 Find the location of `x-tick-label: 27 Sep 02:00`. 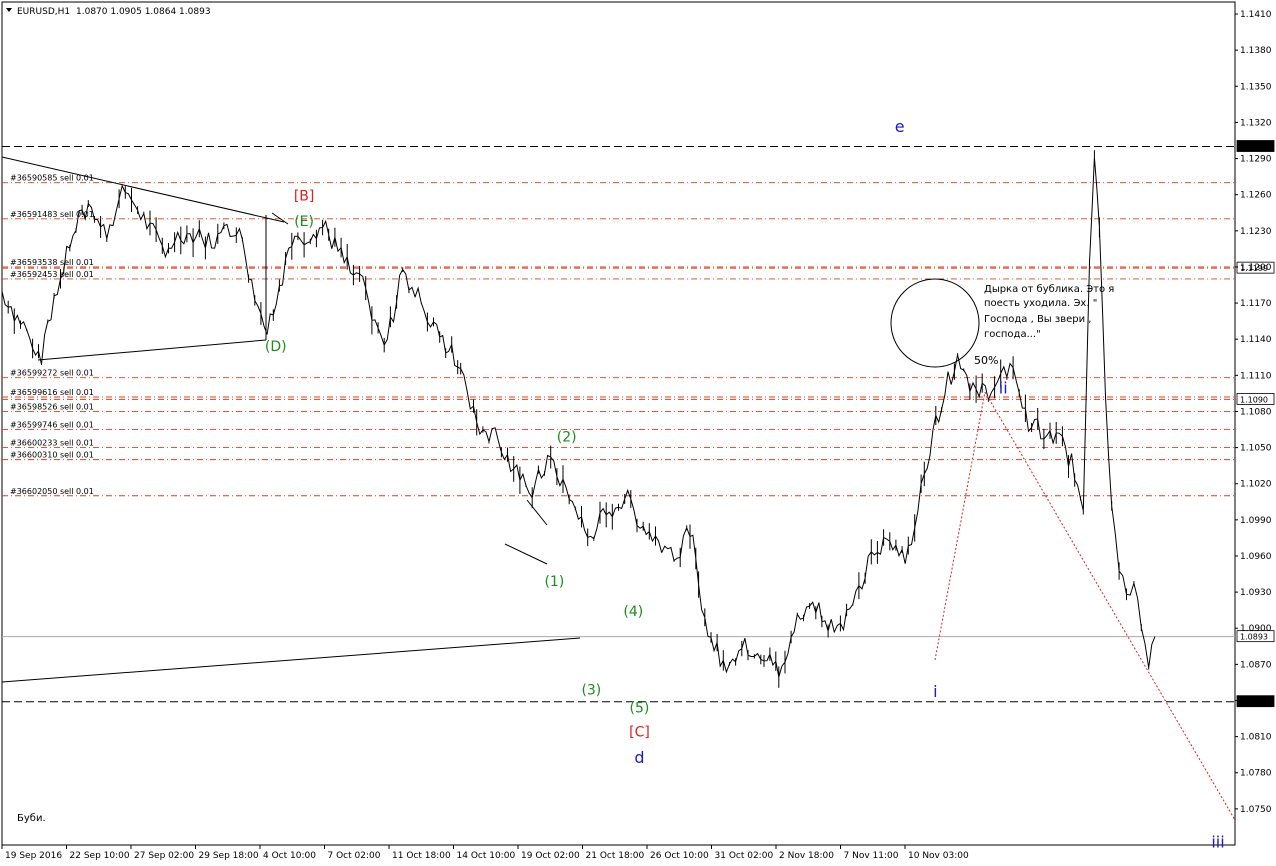

x-tick-label: 27 Sep 02:00 is located at coordinates (164, 856).